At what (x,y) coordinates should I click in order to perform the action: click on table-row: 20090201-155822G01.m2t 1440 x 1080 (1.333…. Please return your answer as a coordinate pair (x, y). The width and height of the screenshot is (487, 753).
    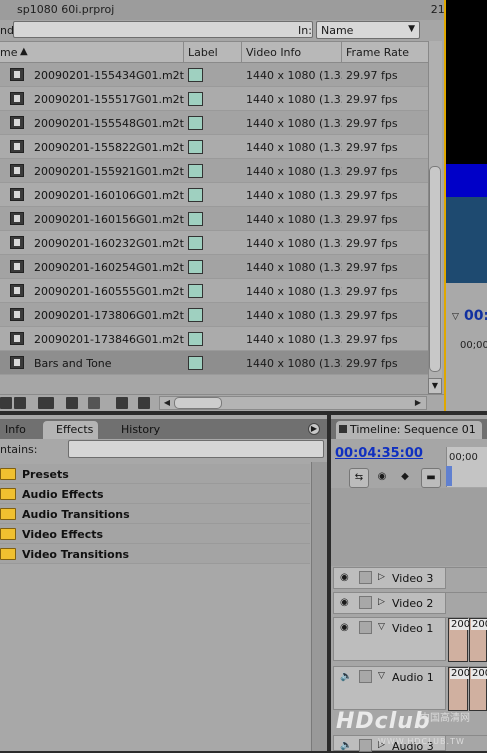
    Looking at the image, I should click on (214, 147).